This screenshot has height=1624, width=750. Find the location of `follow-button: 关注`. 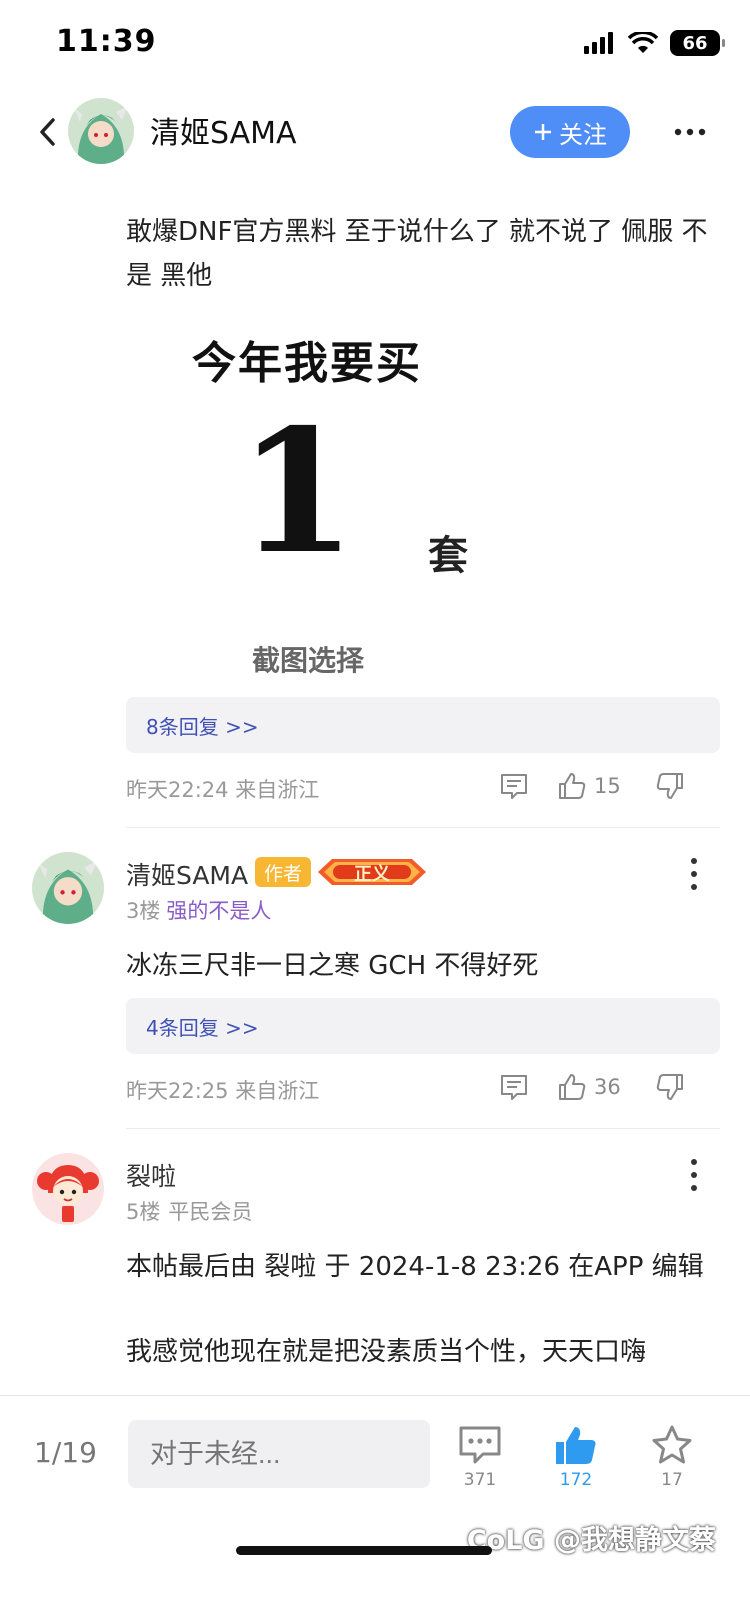

follow-button: 关注 is located at coordinates (570, 132).